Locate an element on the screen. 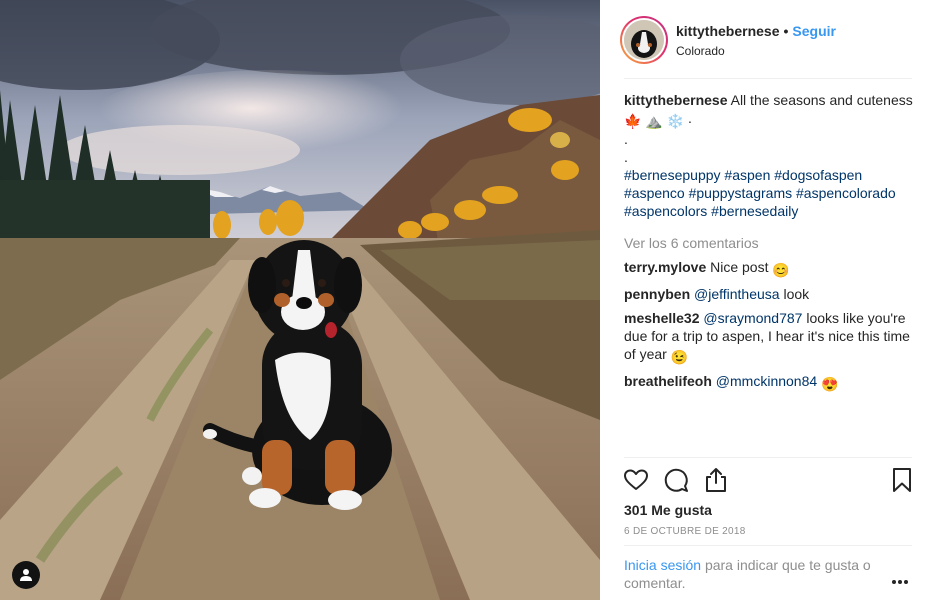 Image resolution: width=936 pixels, height=600 pixels. comment-username: terry.mylove is located at coordinates (665, 267).